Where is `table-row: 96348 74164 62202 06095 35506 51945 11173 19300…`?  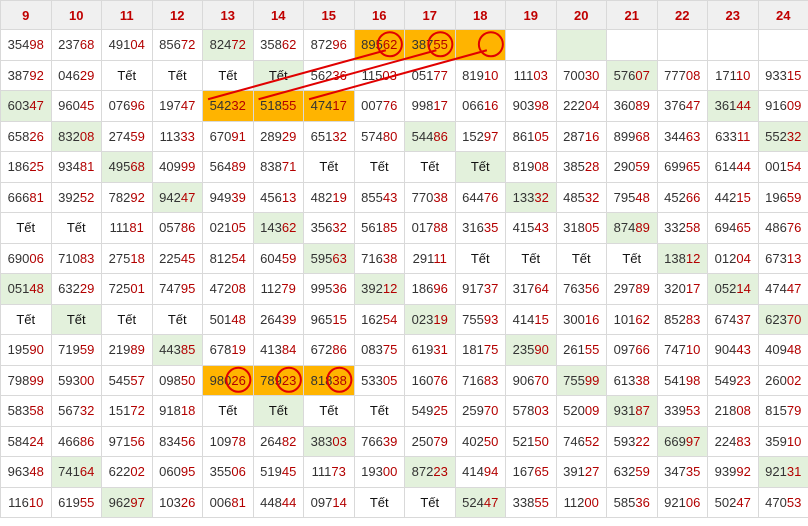 table-row: 96348 74164 62202 06095 35506 51945 11173 19300… is located at coordinates (404, 472).